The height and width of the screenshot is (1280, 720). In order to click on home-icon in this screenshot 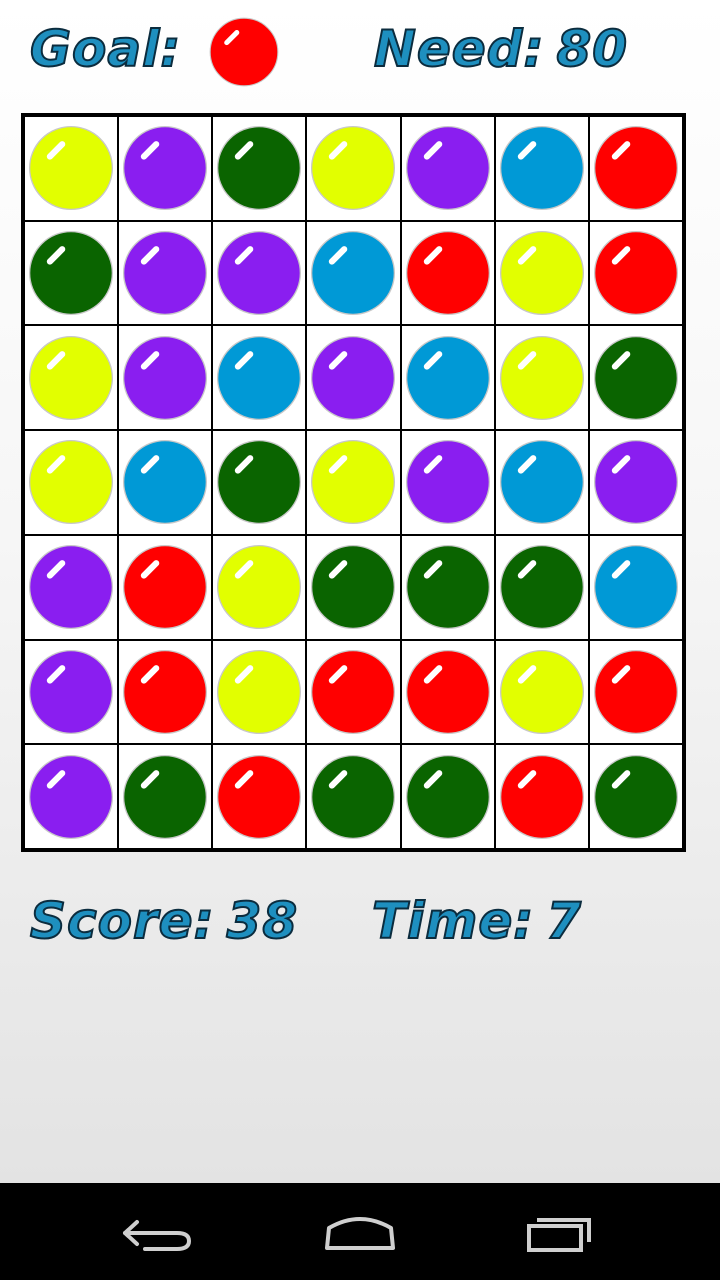, I will do `click(360, 1233)`.